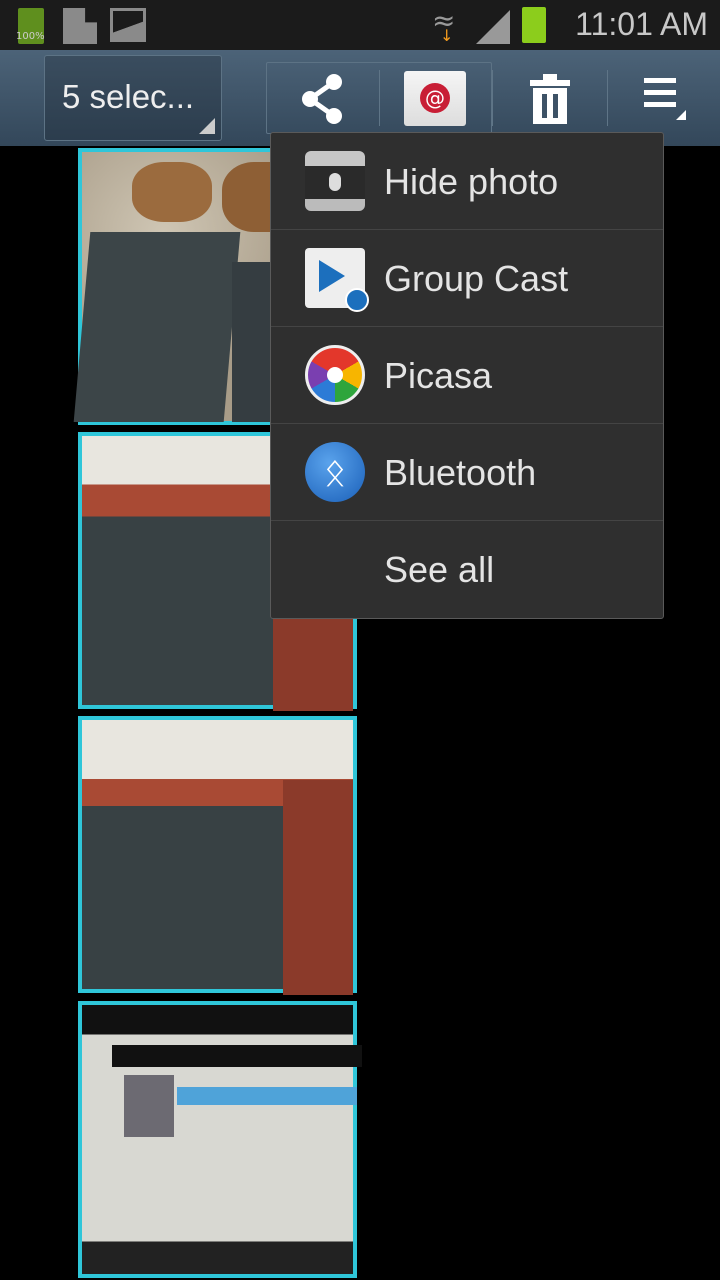 The width and height of the screenshot is (720, 1280). I want to click on signal-icon, so click(493, 27).